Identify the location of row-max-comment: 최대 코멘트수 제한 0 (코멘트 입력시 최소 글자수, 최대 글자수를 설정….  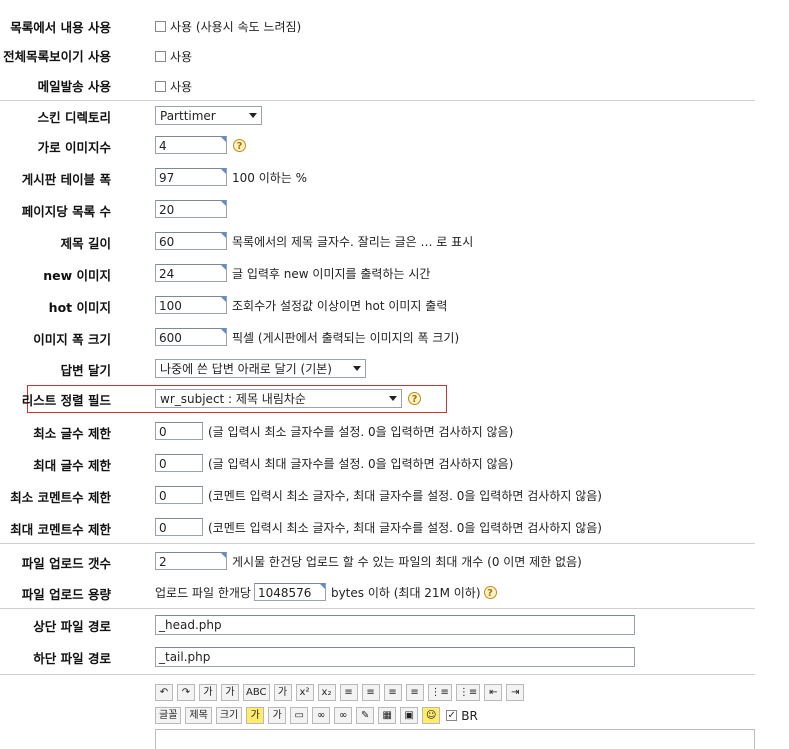
(377, 528).